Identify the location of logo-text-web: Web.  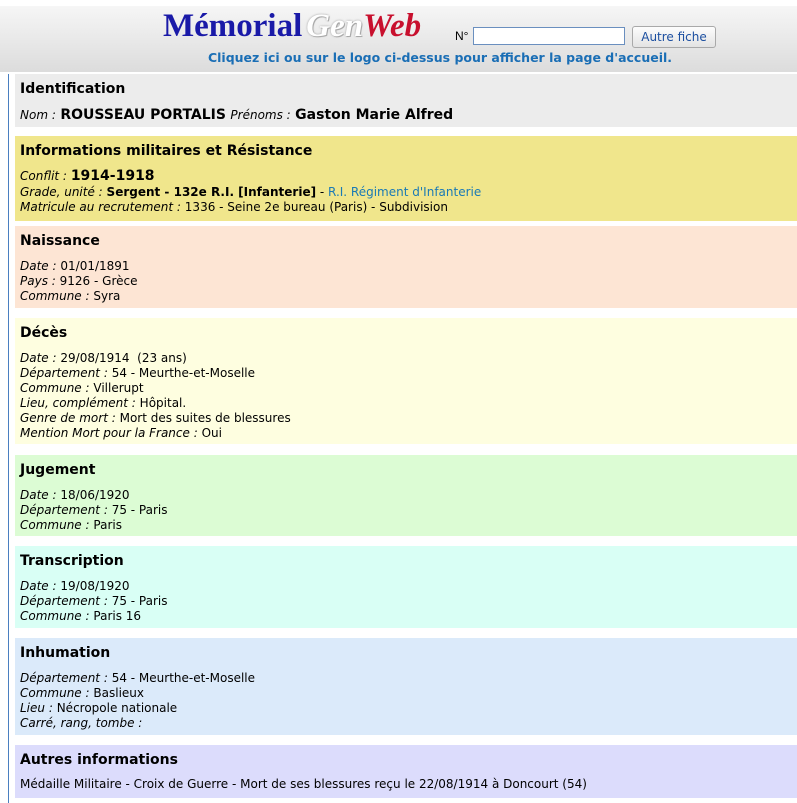
(392, 26).